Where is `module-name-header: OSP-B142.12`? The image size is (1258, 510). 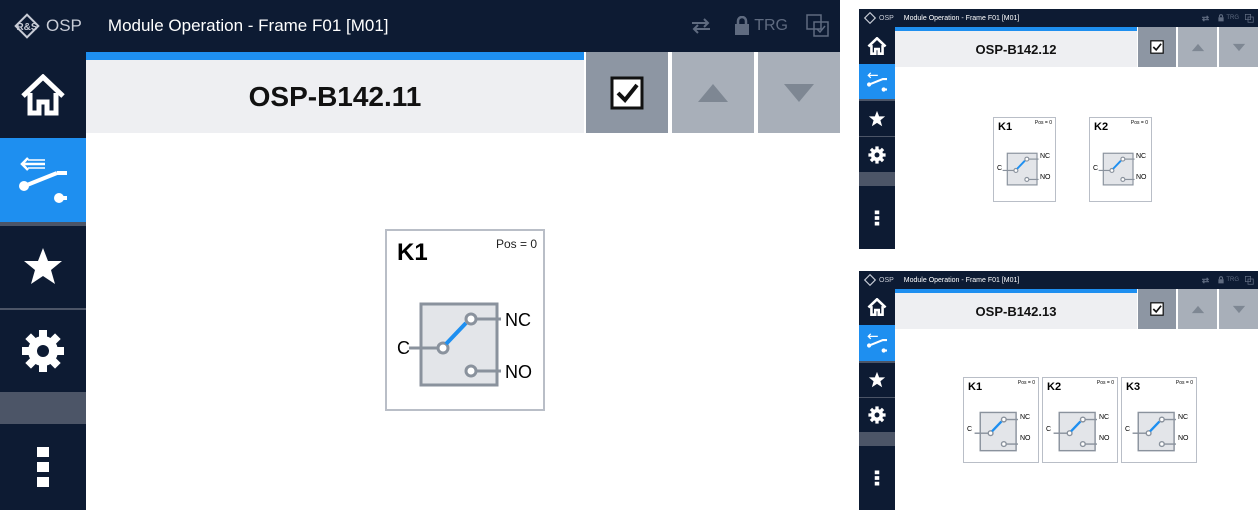 module-name-header: OSP-B142.12 is located at coordinates (1016, 49).